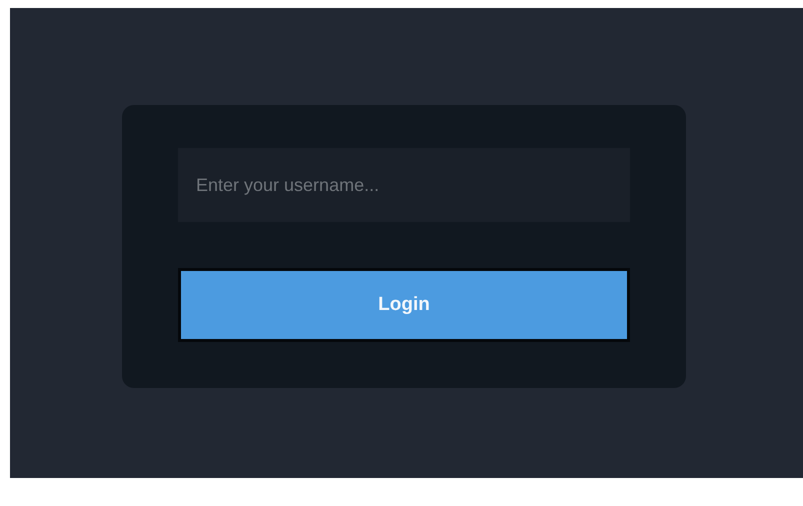 The height and width of the screenshot is (506, 803). What do you see at coordinates (404, 305) in the screenshot?
I see `login-button: Login` at bounding box center [404, 305].